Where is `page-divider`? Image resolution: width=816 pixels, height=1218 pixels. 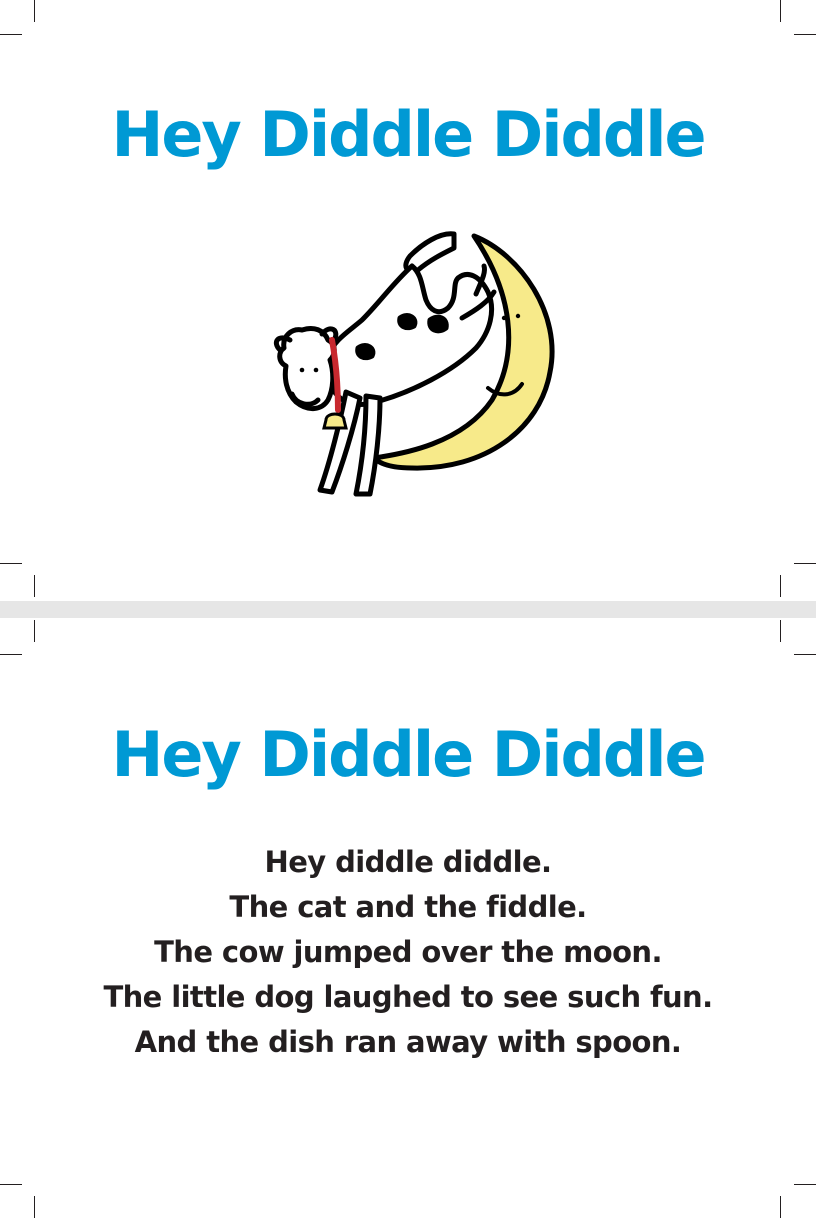
page-divider is located at coordinates (408, 609).